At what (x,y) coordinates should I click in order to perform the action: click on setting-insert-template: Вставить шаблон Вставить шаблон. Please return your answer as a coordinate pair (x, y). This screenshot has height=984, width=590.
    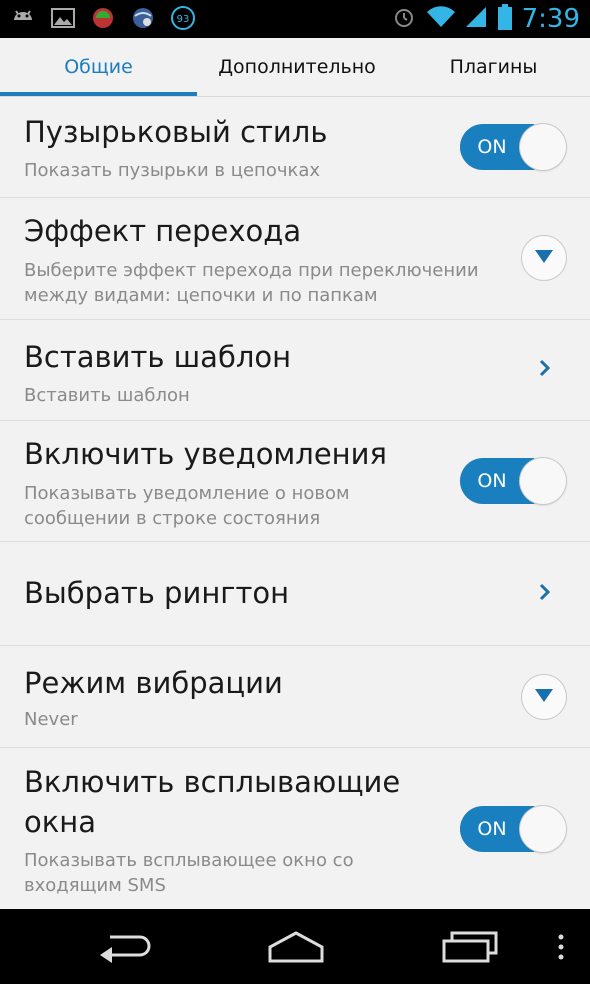
    Looking at the image, I should click on (295, 370).